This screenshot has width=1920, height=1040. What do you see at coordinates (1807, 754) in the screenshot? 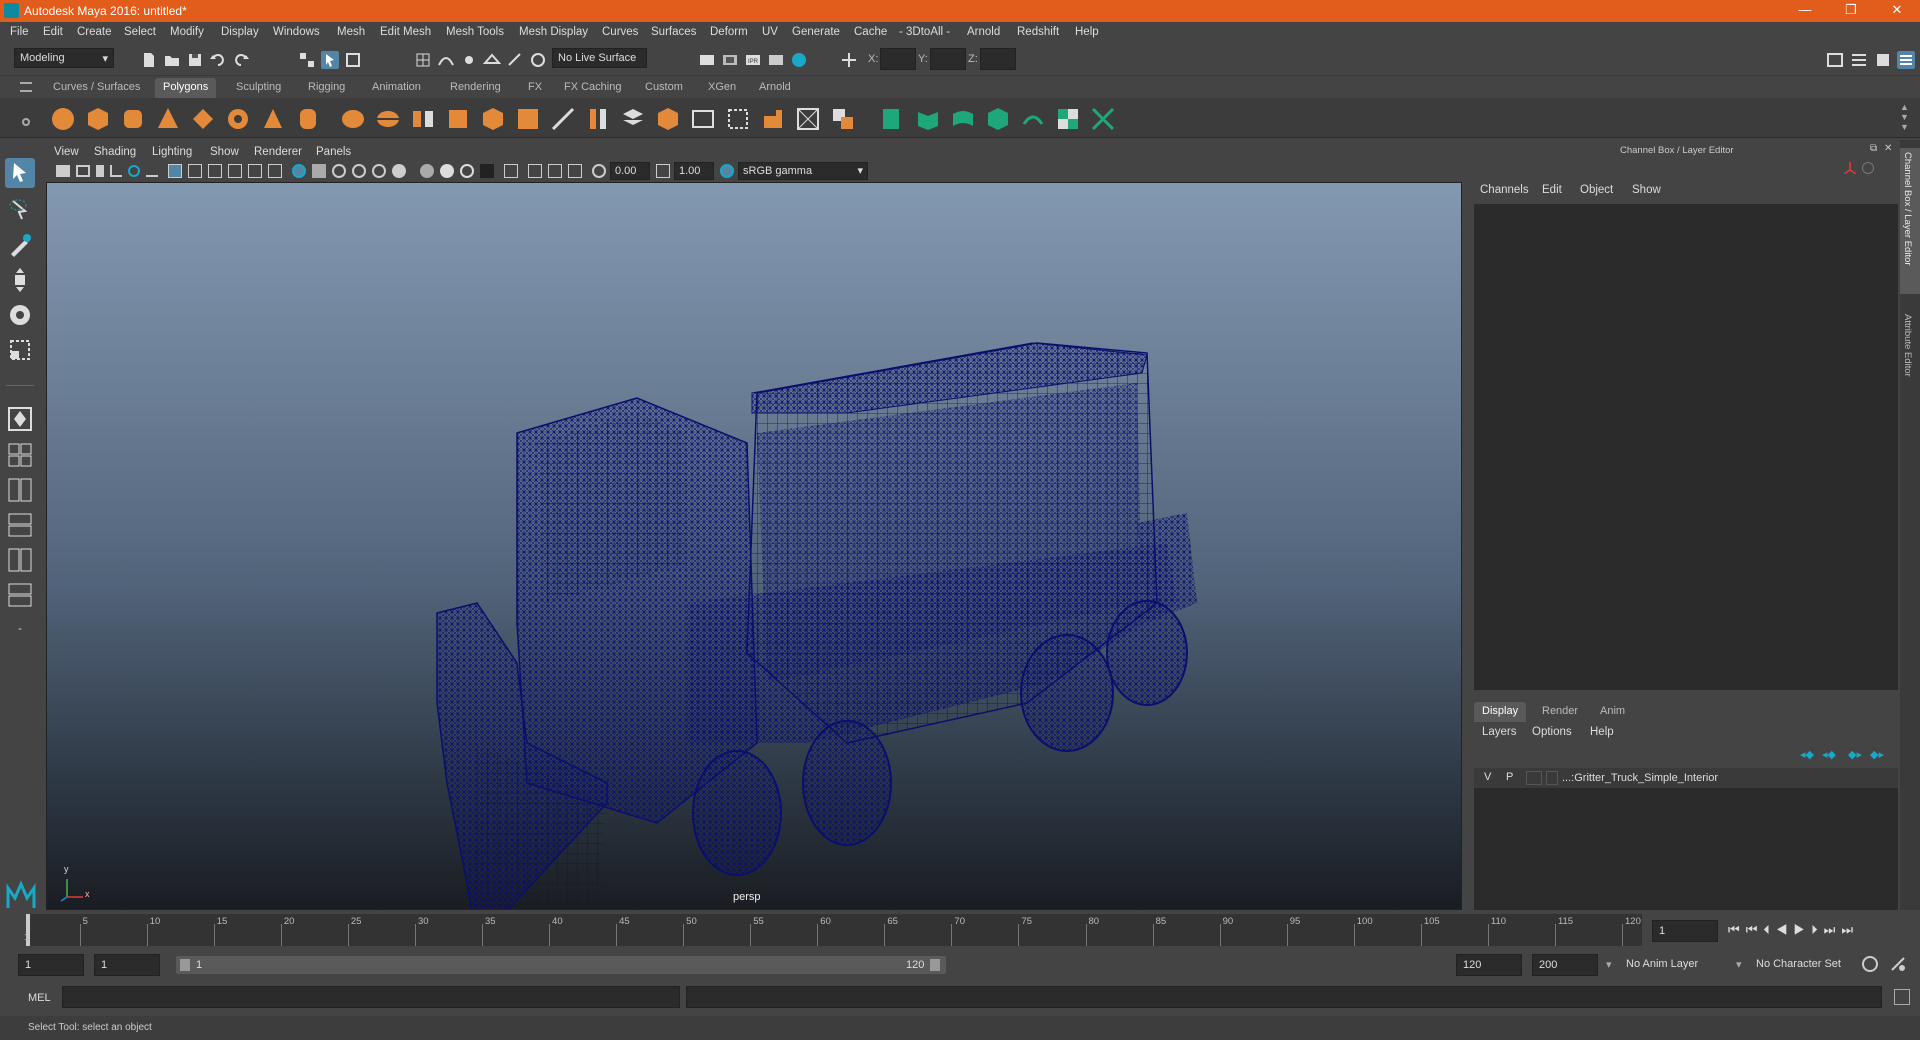
I see `move-layer-up-icon: ◂◆` at bounding box center [1807, 754].